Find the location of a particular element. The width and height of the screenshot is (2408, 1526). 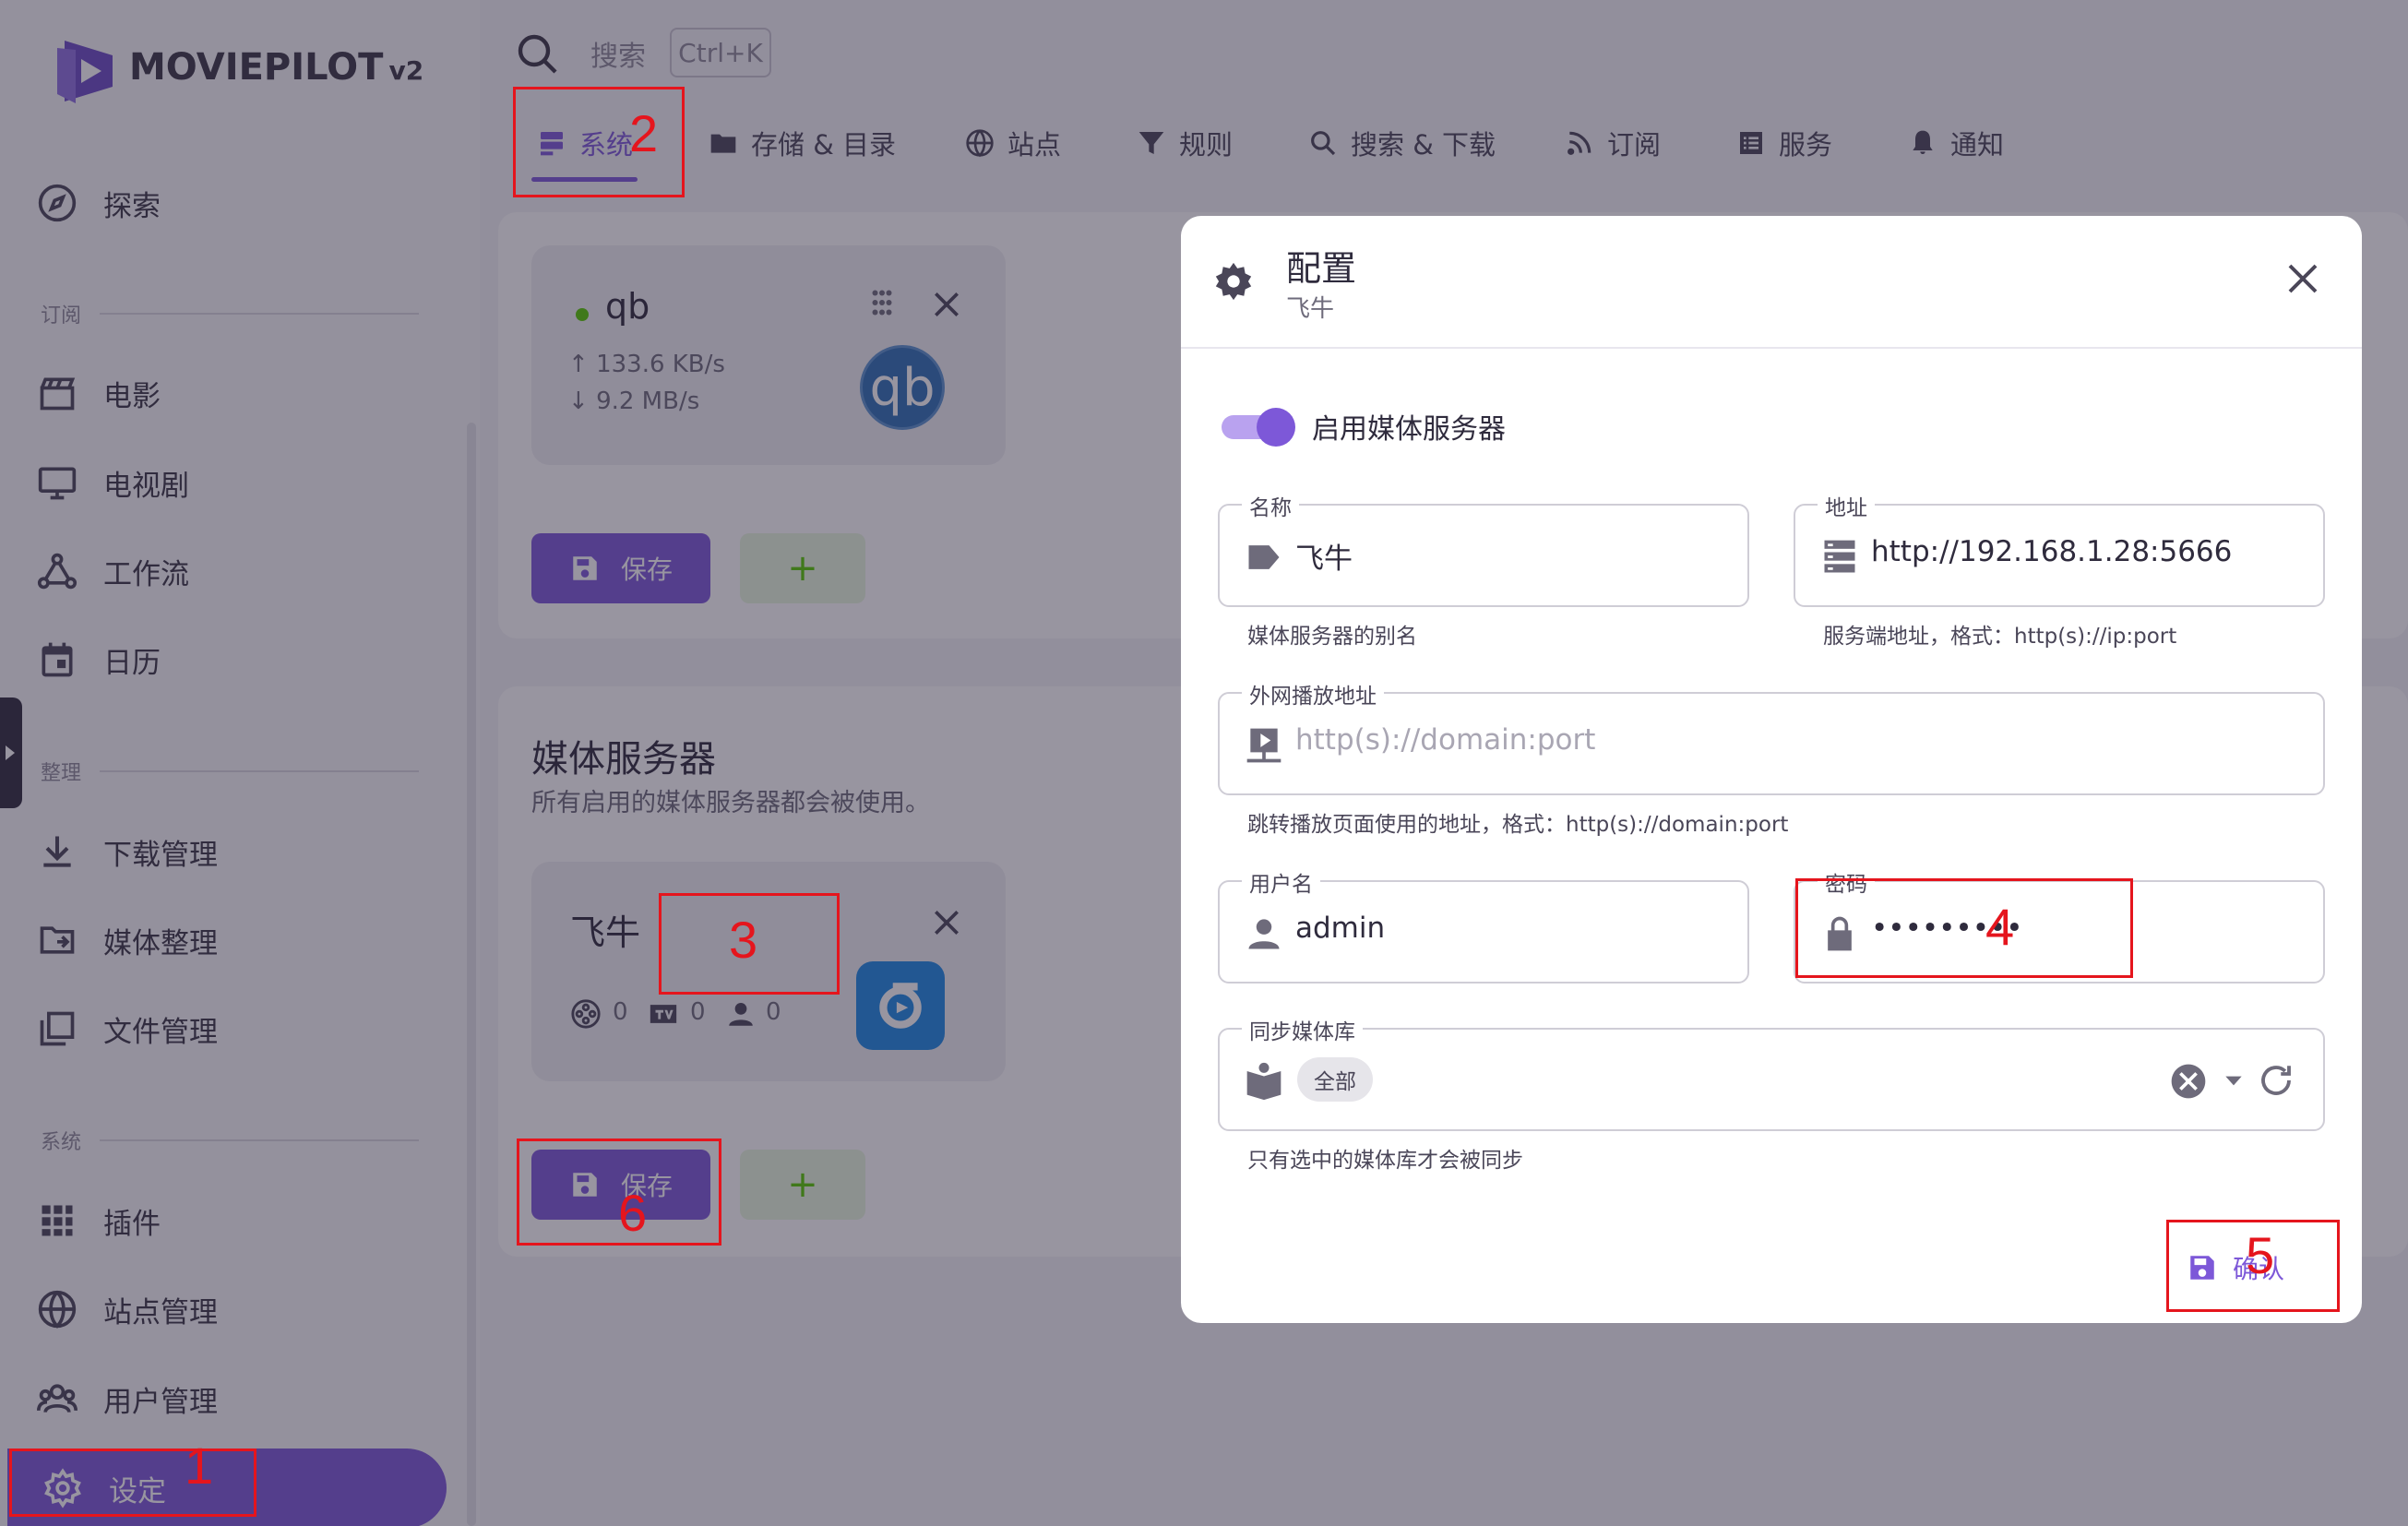

play-host-field-placeholder: http(s)://domain:port is located at coordinates (1445, 740).